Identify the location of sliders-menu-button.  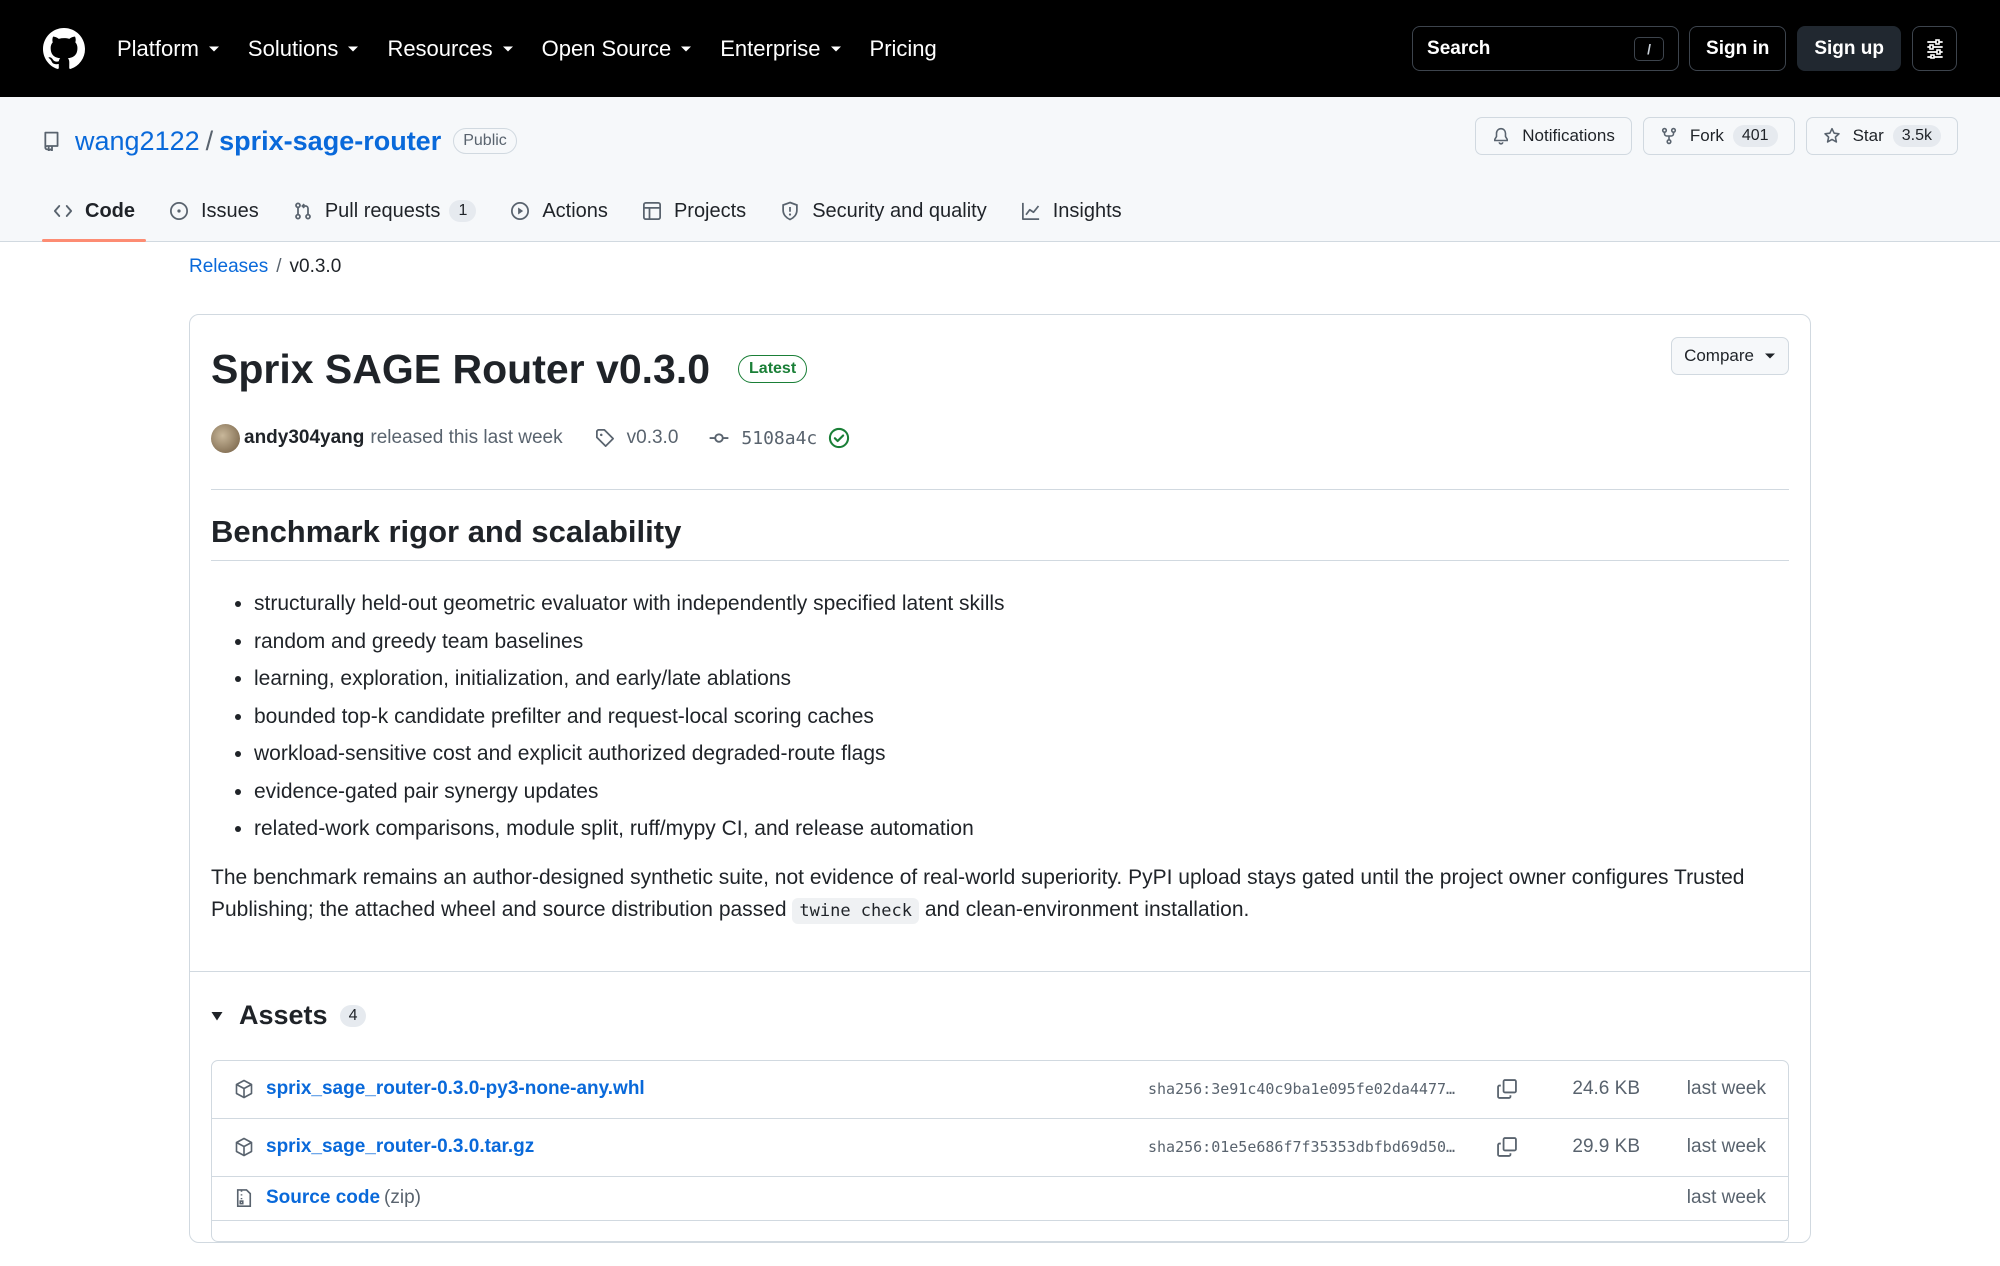
(1934, 48).